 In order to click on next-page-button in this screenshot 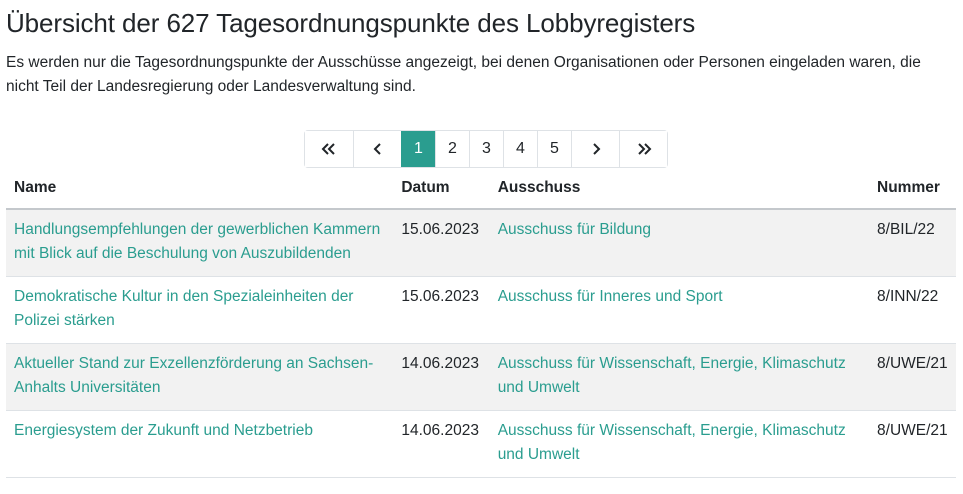, I will do `click(595, 149)`.